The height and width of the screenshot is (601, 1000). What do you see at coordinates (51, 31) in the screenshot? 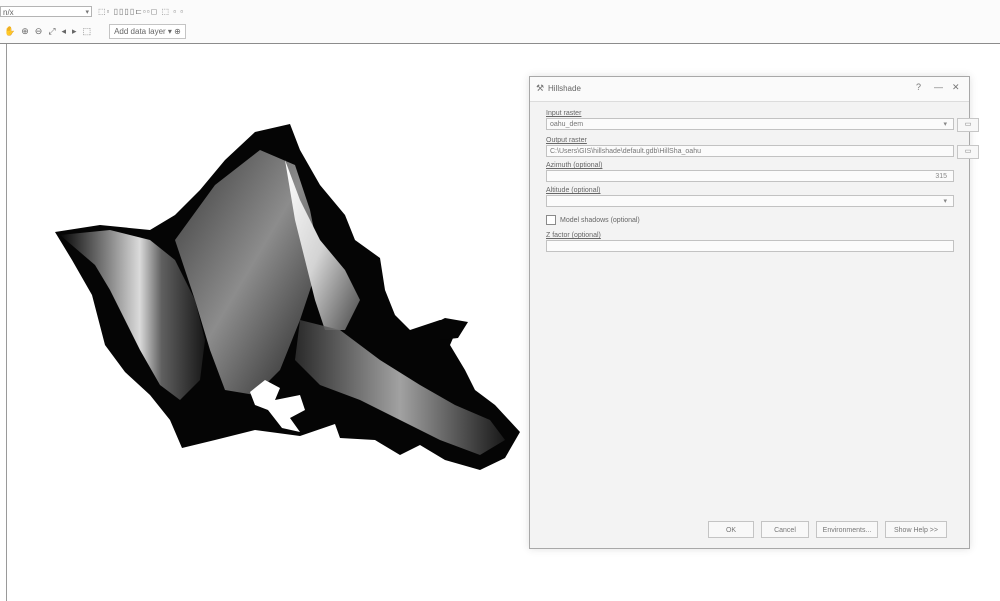
I see `full-extent-icon: ⤢` at bounding box center [51, 31].